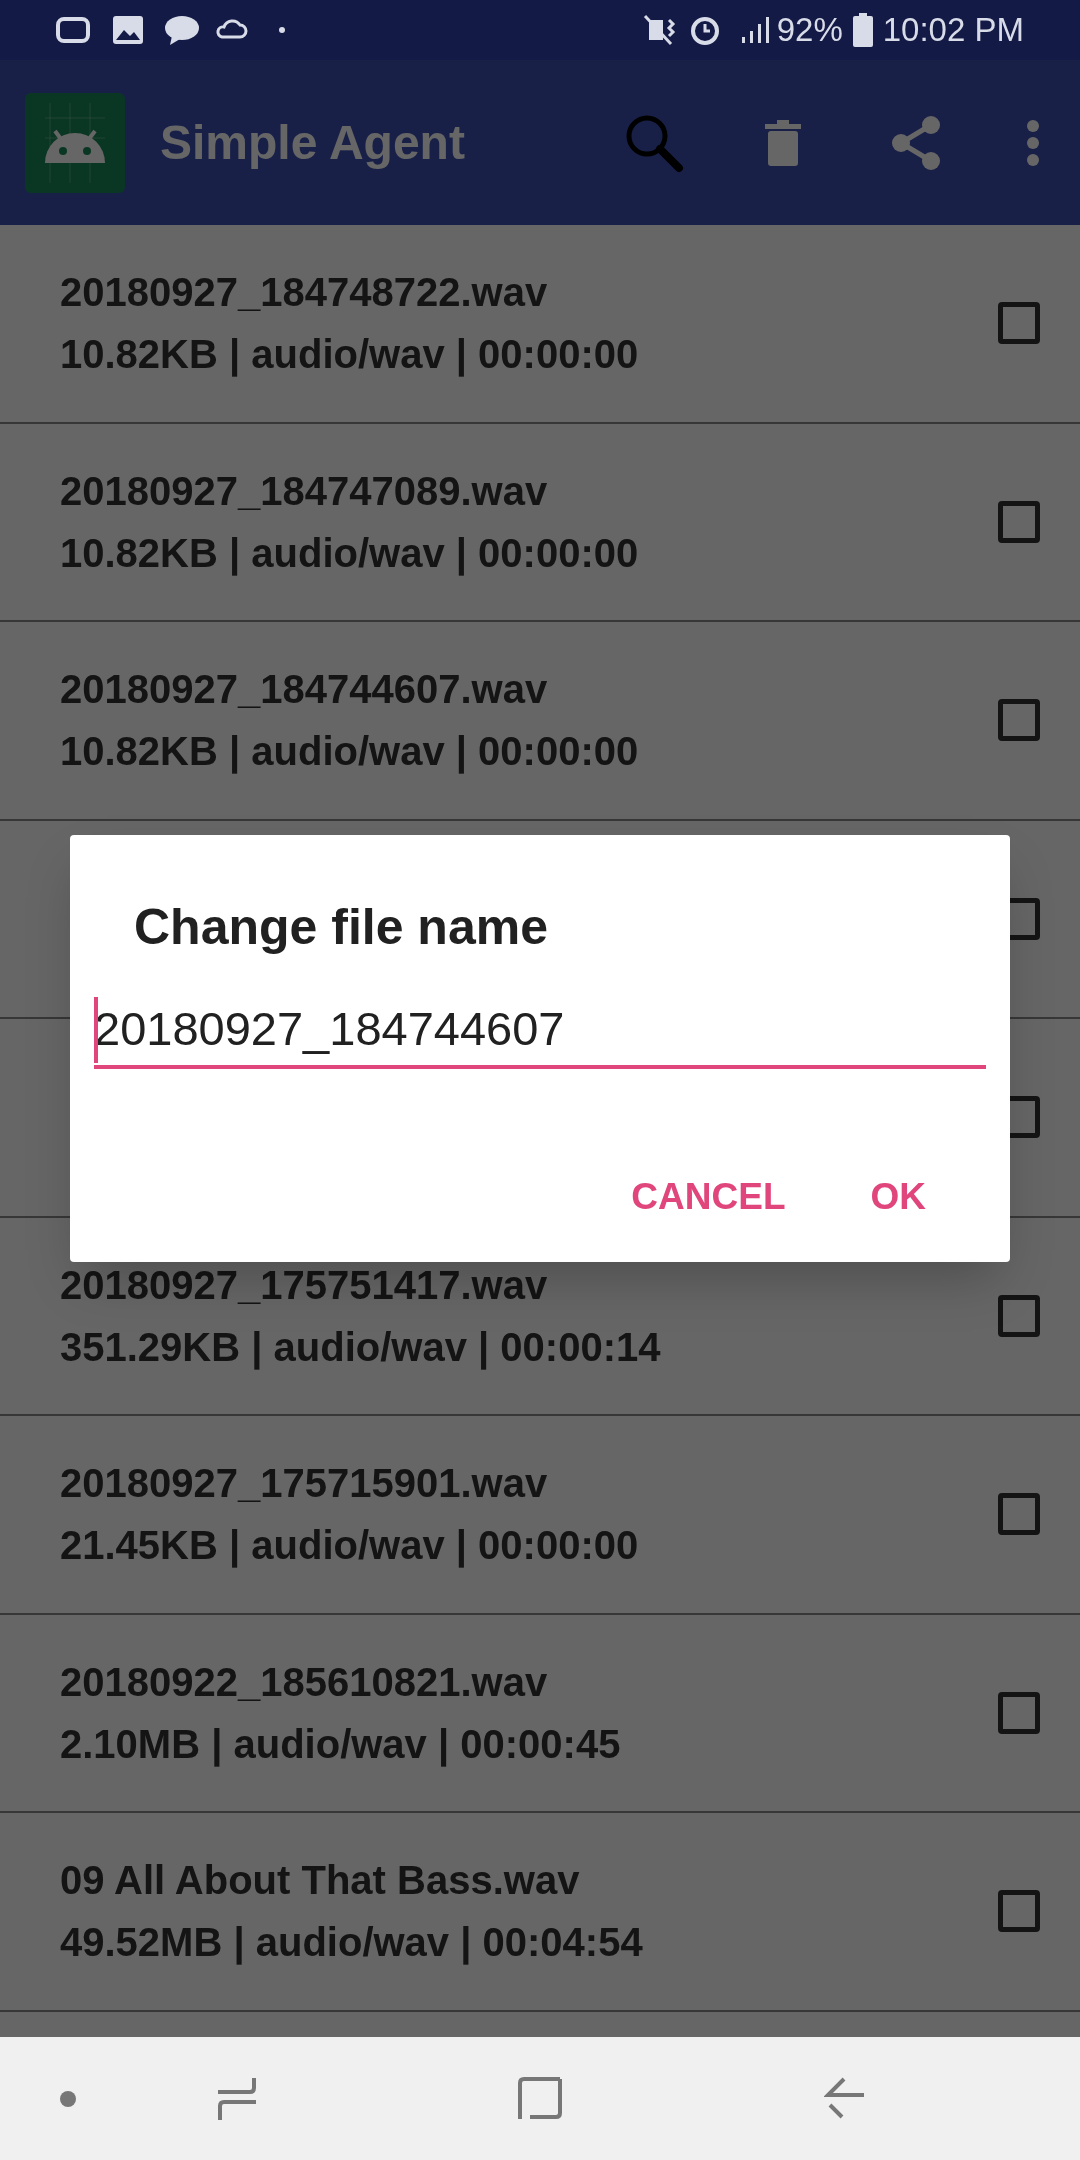 Image resolution: width=1080 pixels, height=2160 pixels. Describe the element at coordinates (304, 1483) in the screenshot. I see `file-name: 20180927_175715901.wav` at that location.